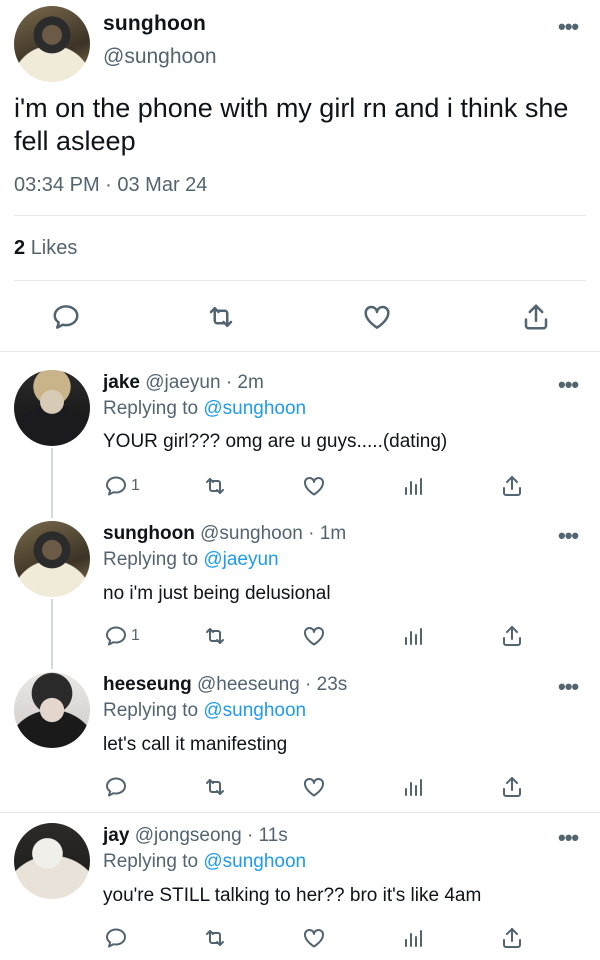  What do you see at coordinates (20, 248) in the screenshot?
I see `likes-number: 2` at bounding box center [20, 248].